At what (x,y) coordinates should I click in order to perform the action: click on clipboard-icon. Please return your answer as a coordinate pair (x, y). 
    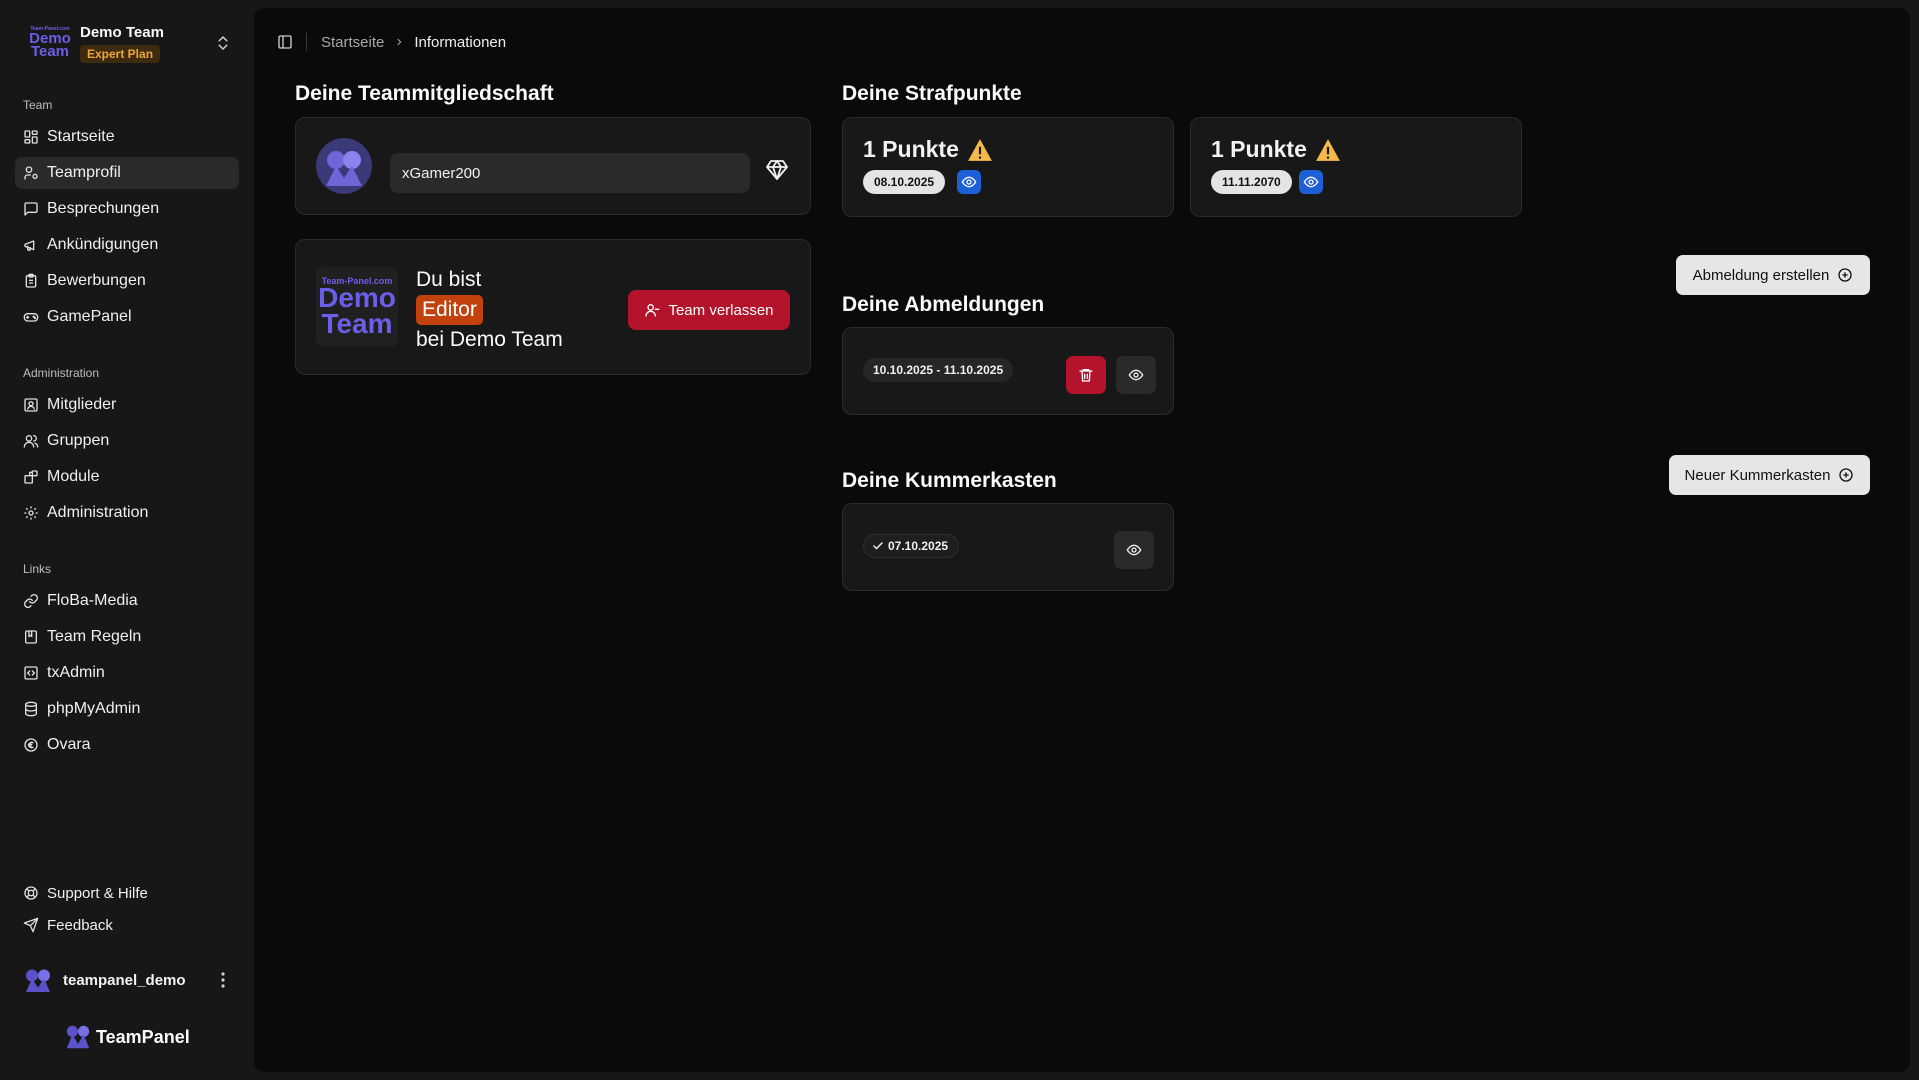
    Looking at the image, I should click on (31, 280).